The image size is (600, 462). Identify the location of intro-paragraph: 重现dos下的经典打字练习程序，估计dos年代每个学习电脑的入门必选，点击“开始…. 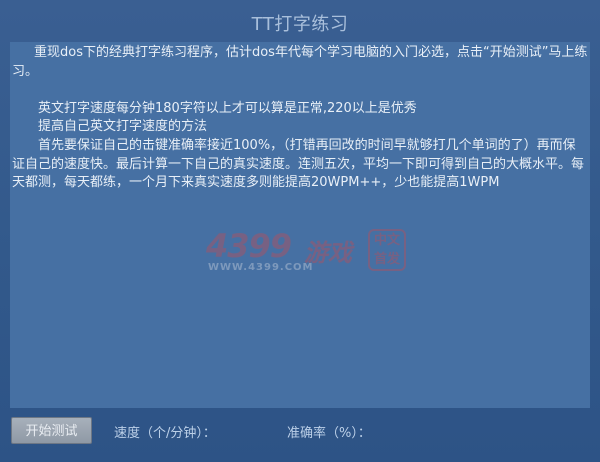
(300, 62).